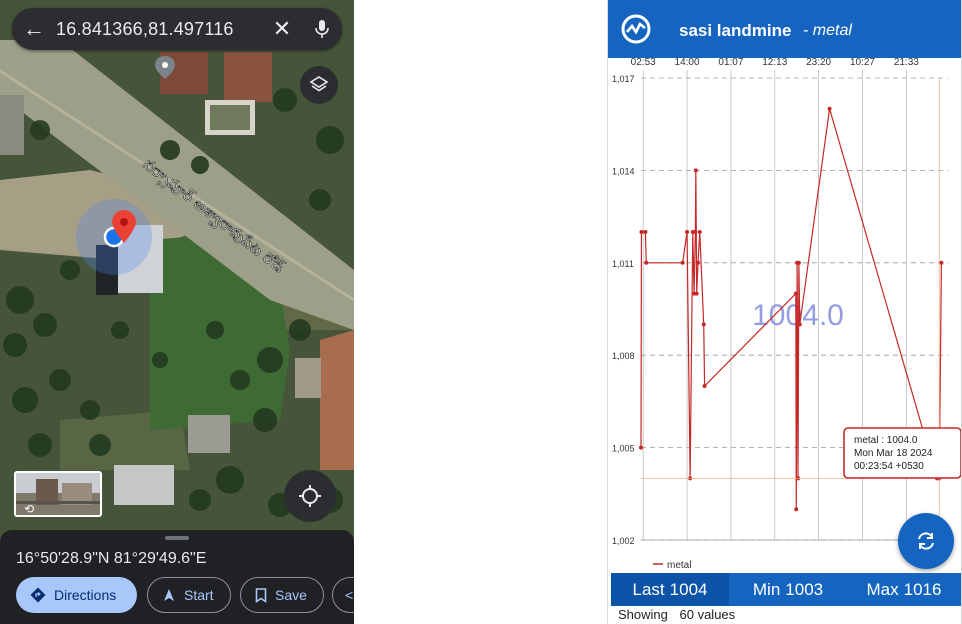 The height and width of the screenshot is (624, 962). What do you see at coordinates (862, 62) in the screenshot?
I see `x-tick-label: 10:27` at bounding box center [862, 62].